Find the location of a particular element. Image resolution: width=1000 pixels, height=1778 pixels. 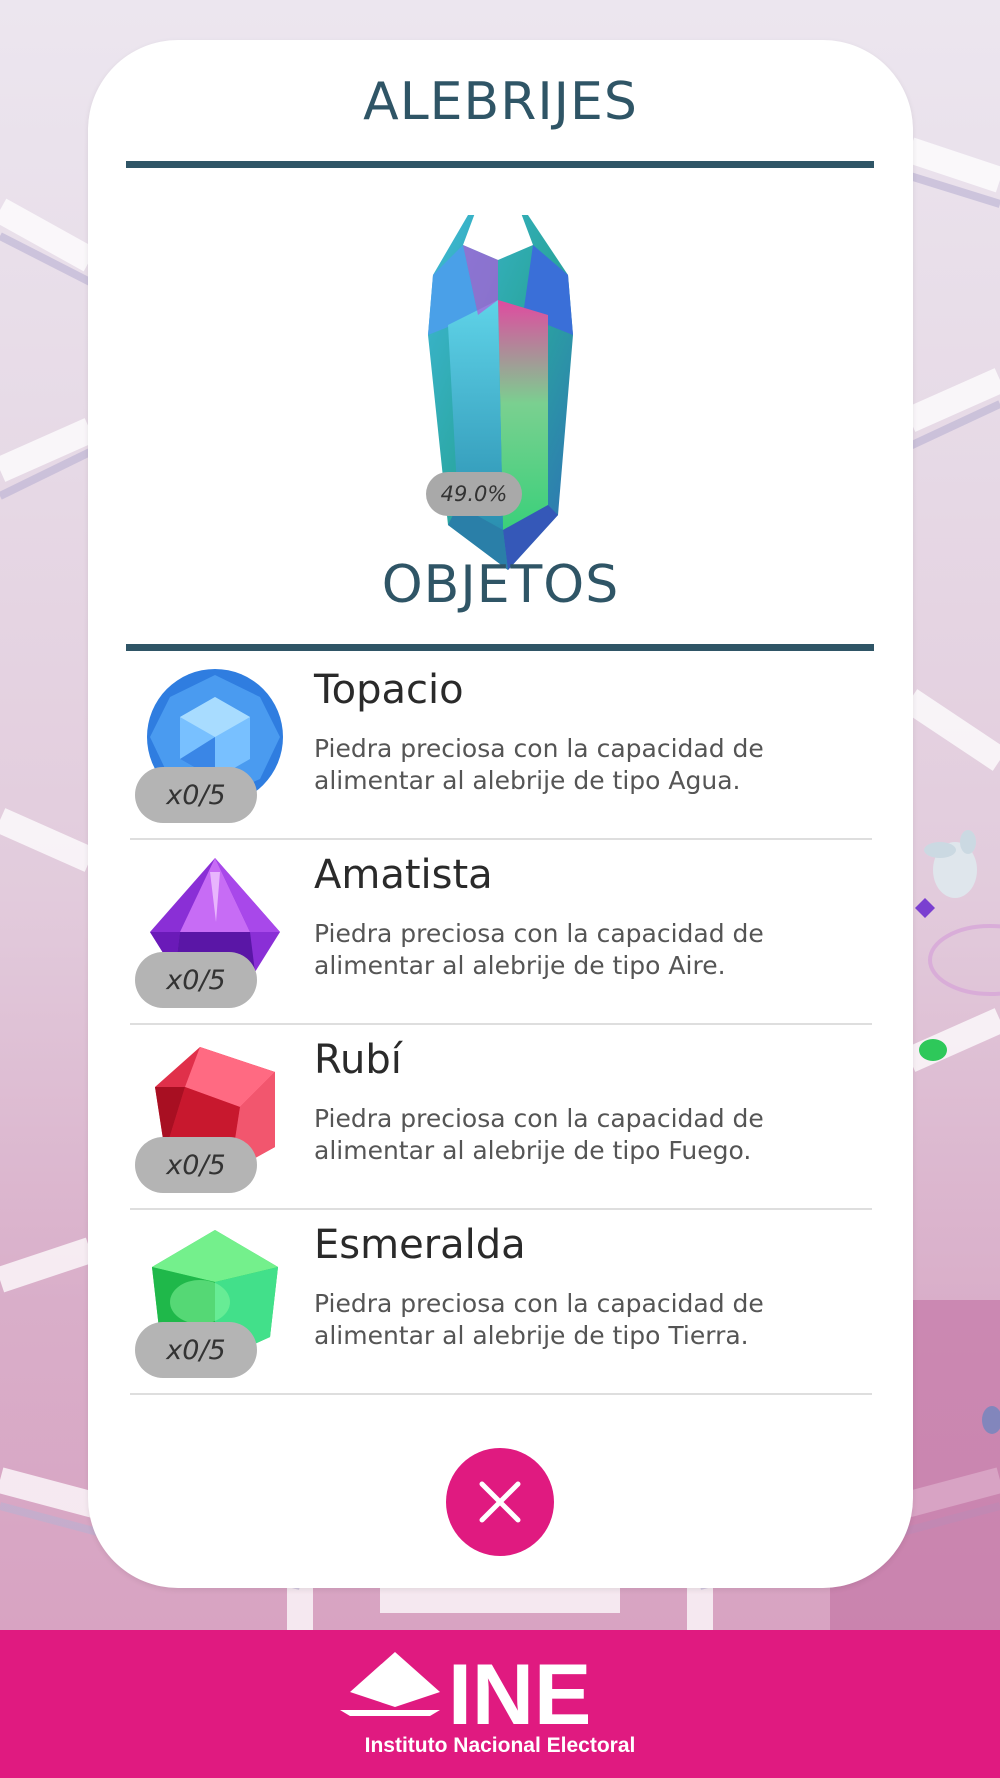

crystal-icon is located at coordinates (498, 380).